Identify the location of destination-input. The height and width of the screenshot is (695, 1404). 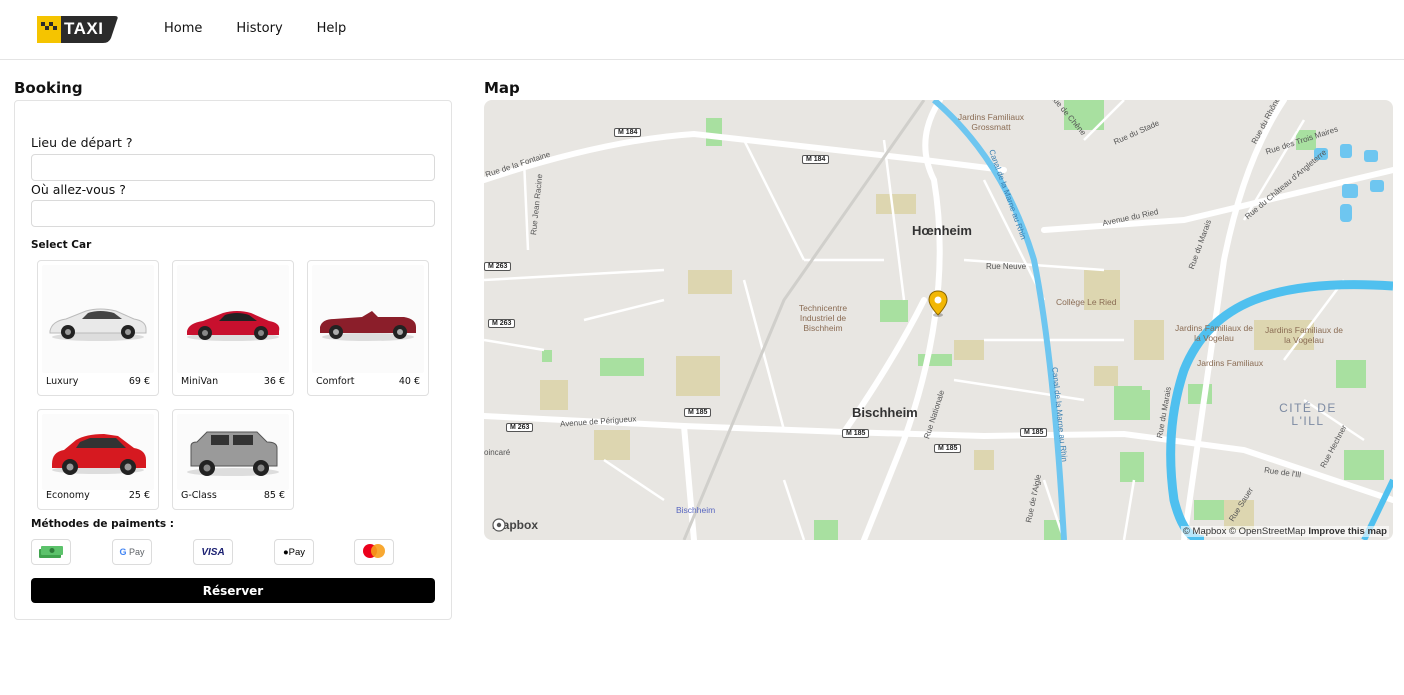
(233, 213).